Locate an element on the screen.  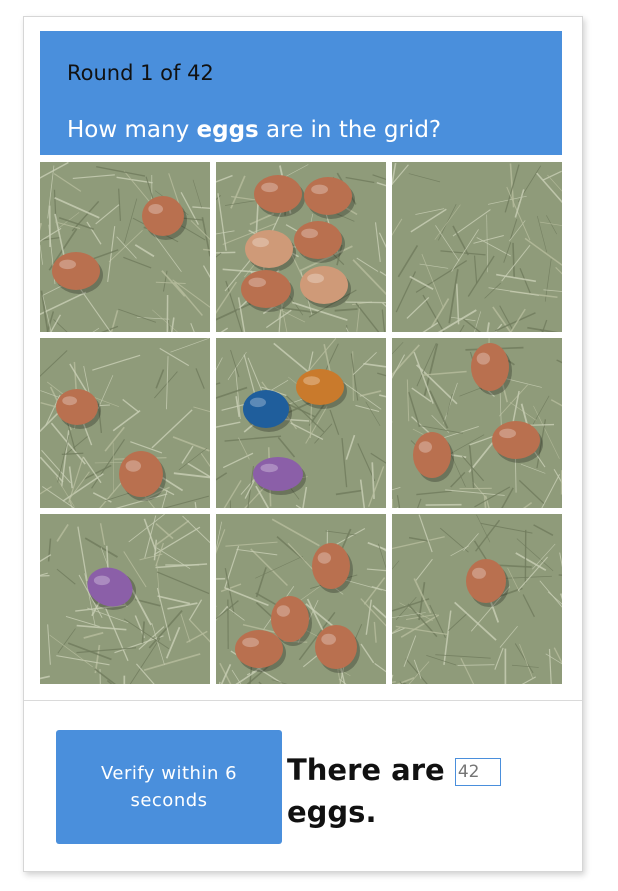
captcha-question: How many eggs are in the grid? is located at coordinates (254, 130).